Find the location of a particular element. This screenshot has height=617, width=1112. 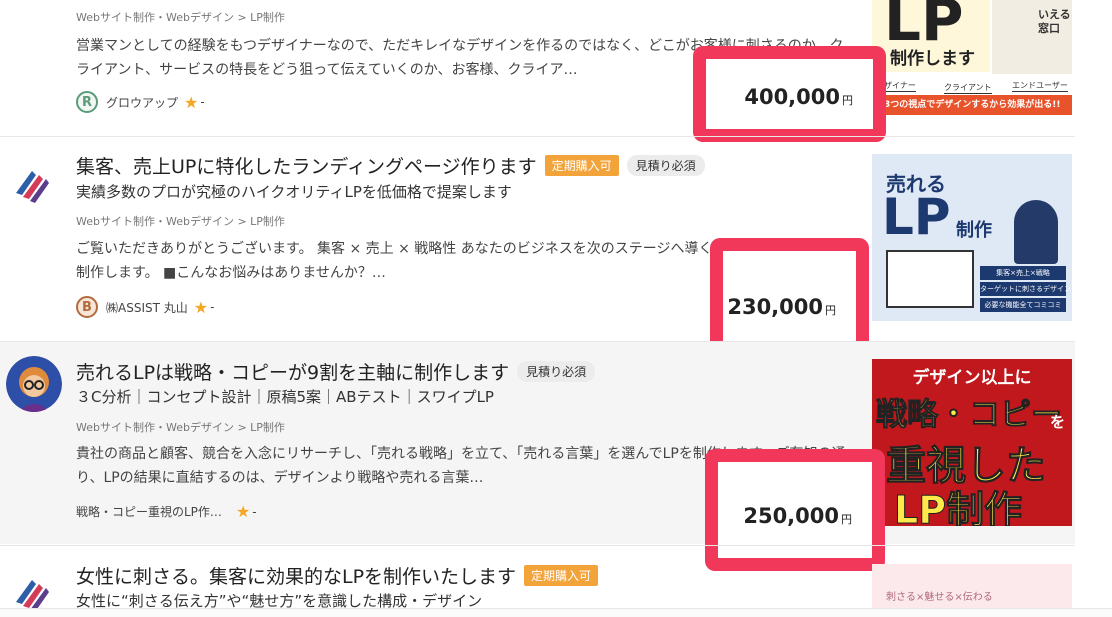

seller-info: R グロウアップ ★ - is located at coordinates (140, 102).